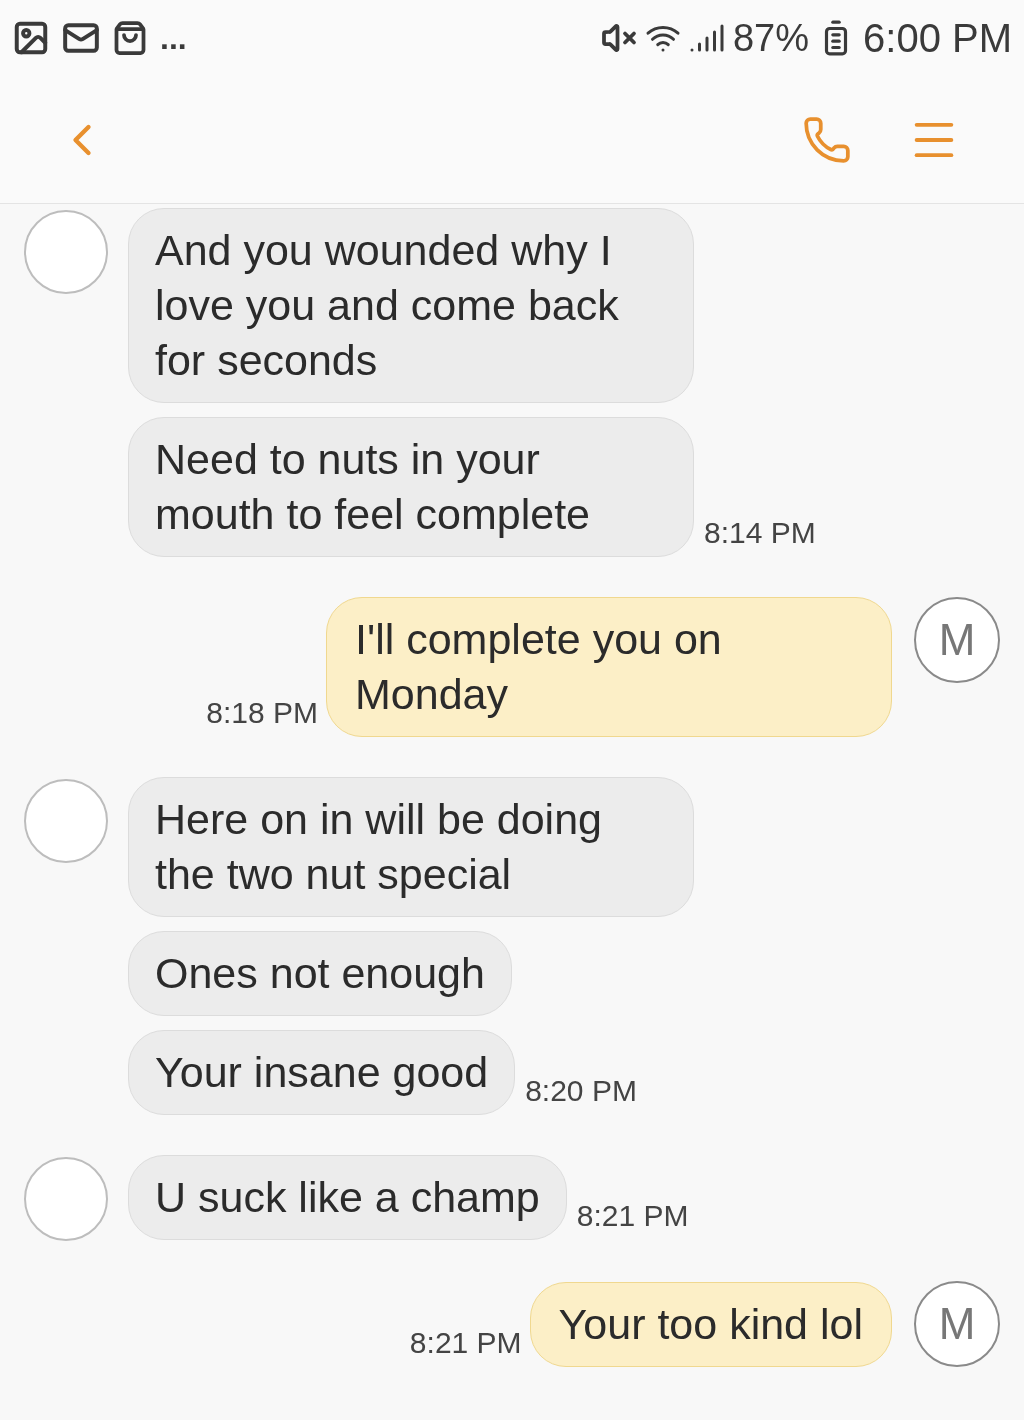  Describe the element at coordinates (771, 38) in the screenshot. I see `battery-percent: 87%` at that location.